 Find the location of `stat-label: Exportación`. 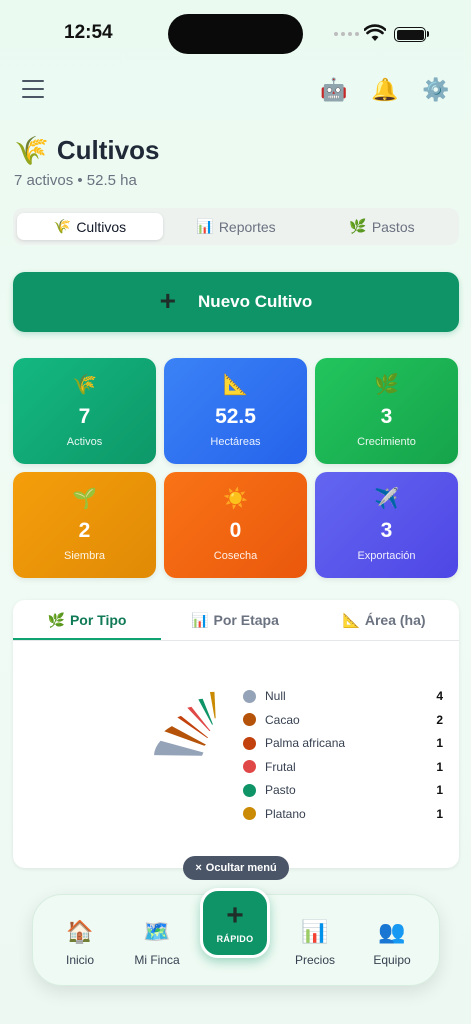

stat-label: Exportación is located at coordinates (386, 556).